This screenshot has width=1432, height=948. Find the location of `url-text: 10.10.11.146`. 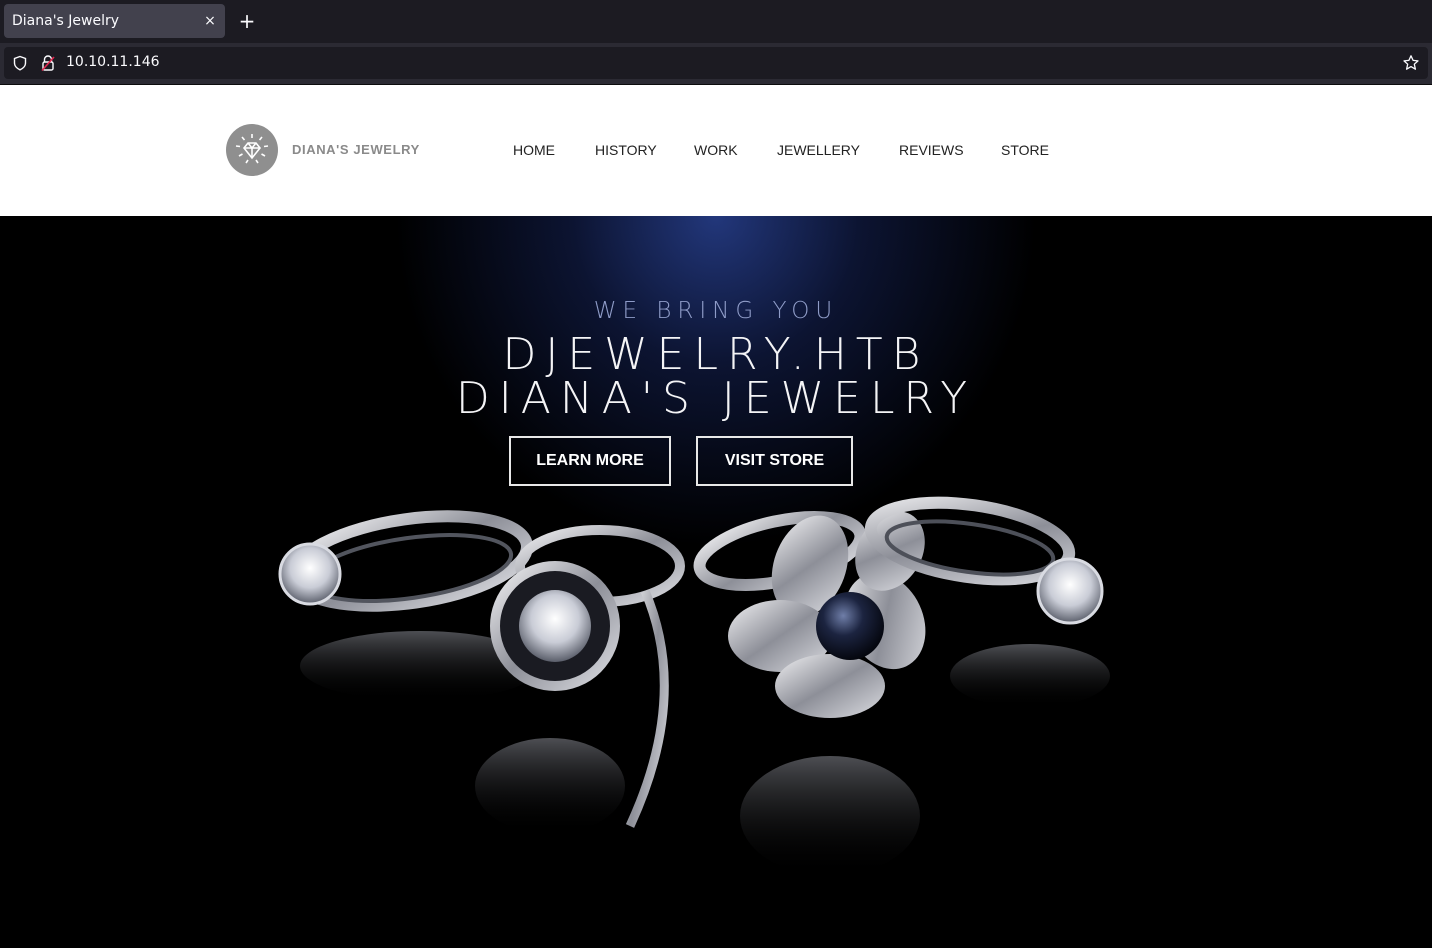

url-text: 10.10.11.146 is located at coordinates (113, 62).